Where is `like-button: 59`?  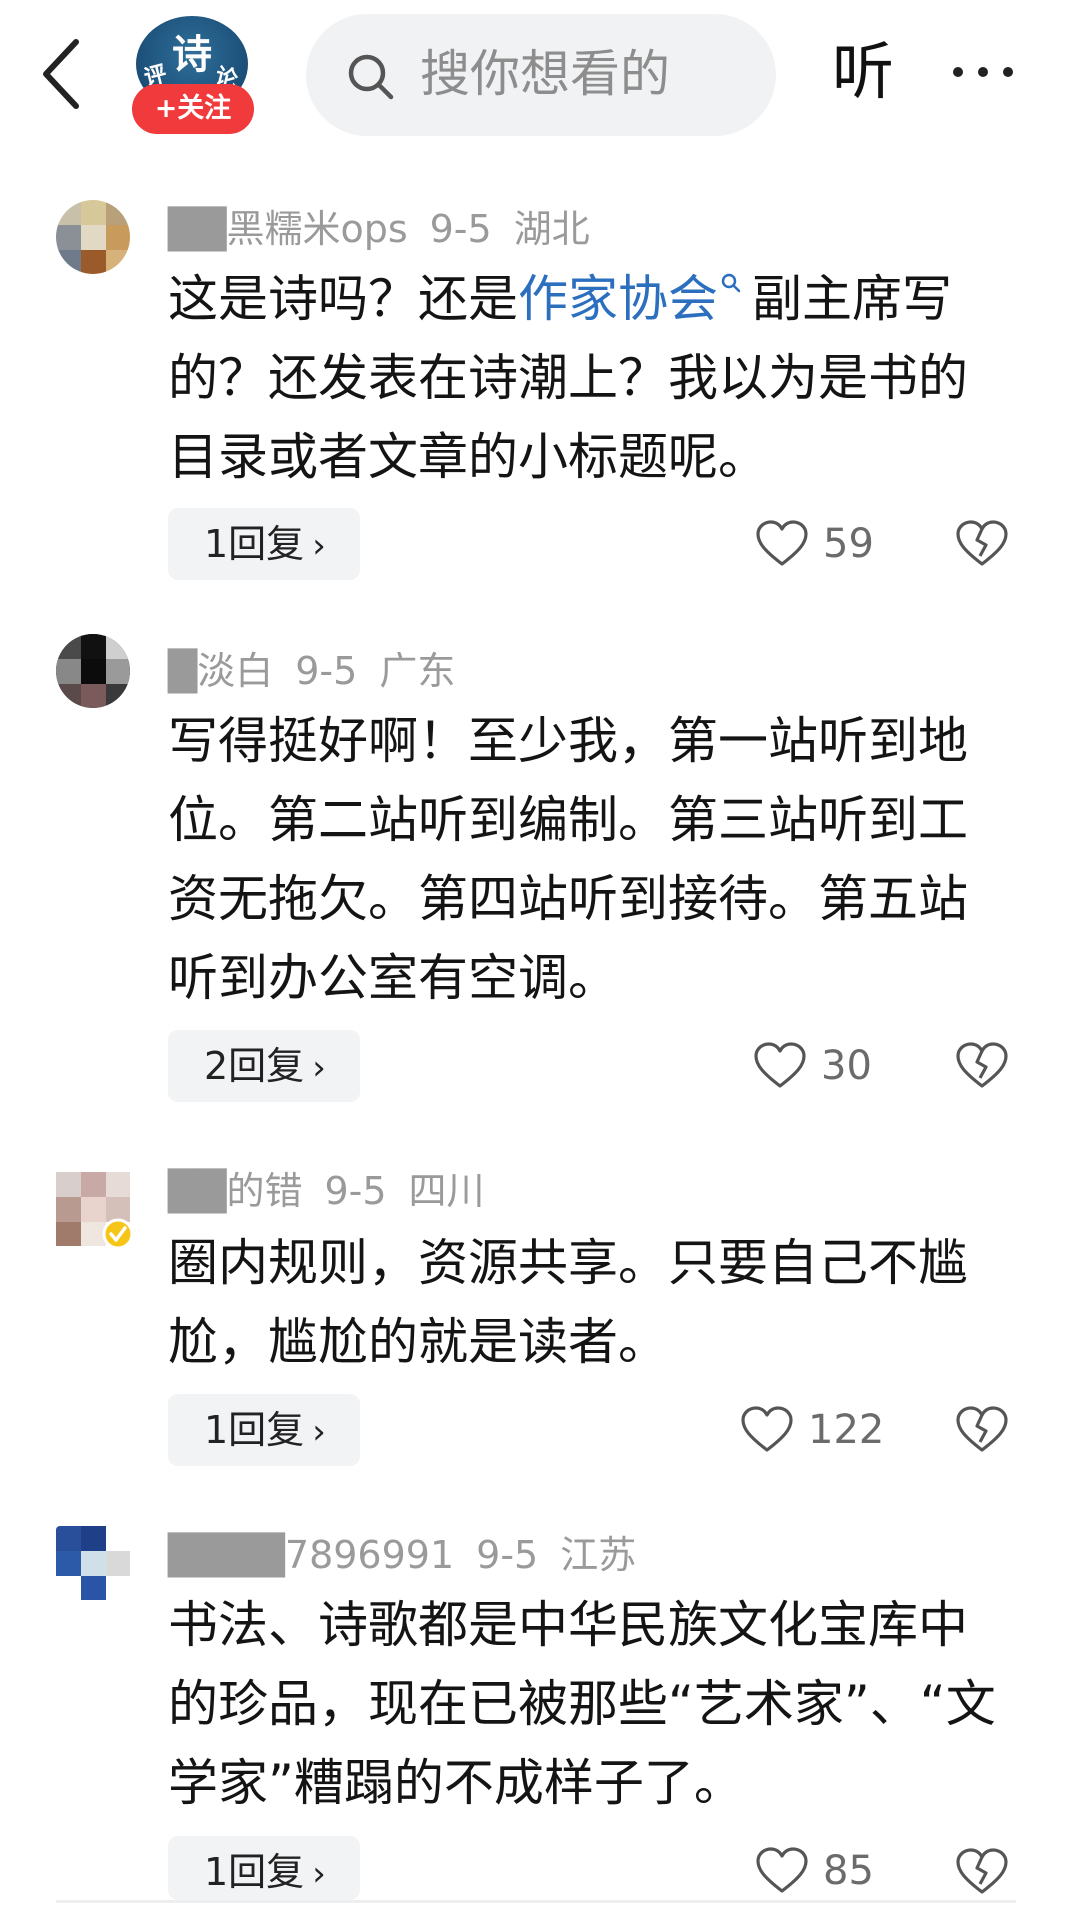
like-button: 59 is located at coordinates (814, 544).